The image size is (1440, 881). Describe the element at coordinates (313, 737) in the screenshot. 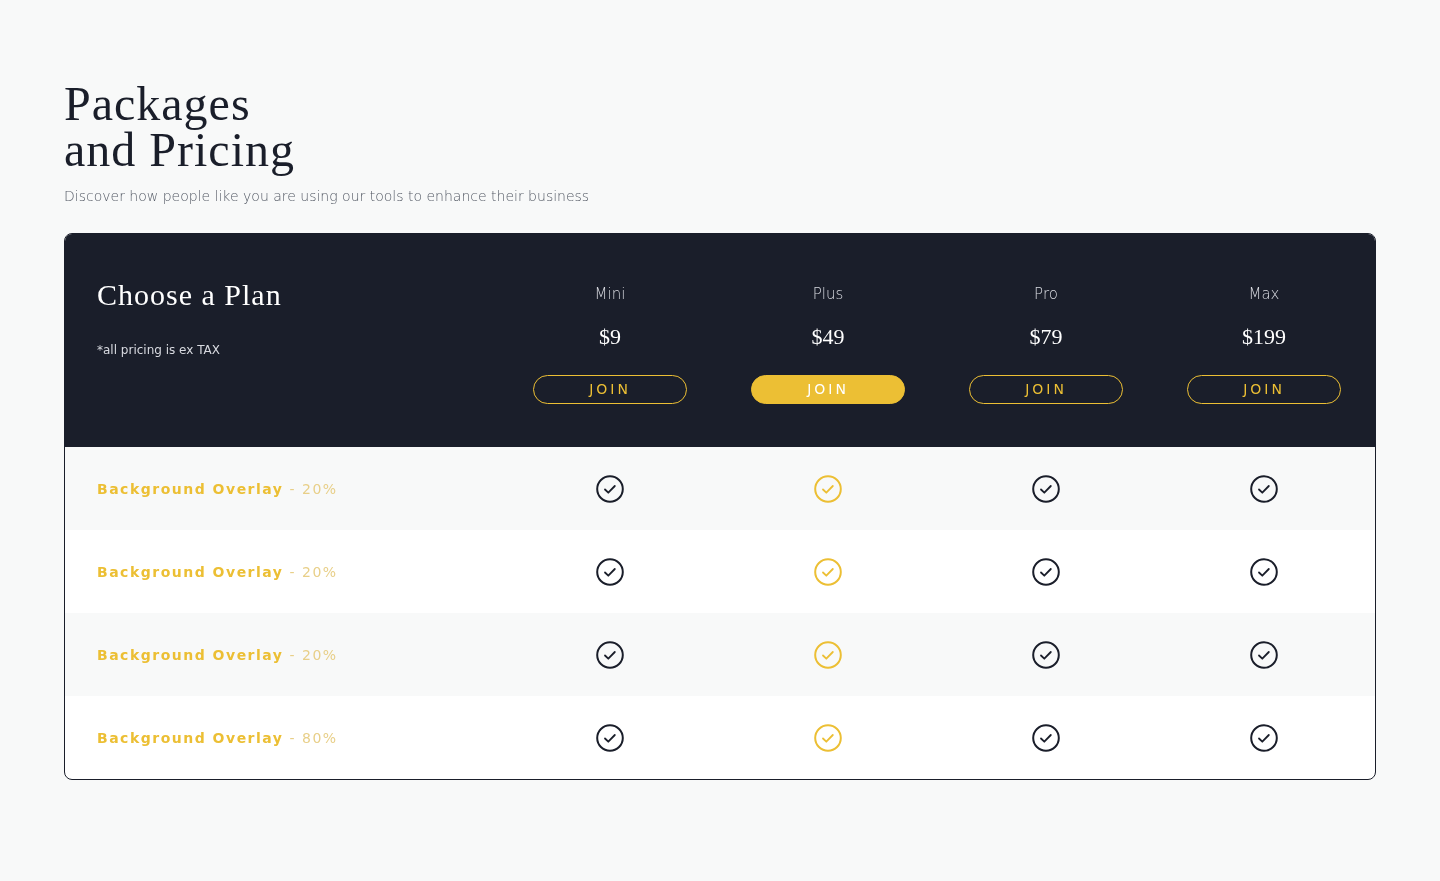

I see `feature-value: - 80%` at that location.